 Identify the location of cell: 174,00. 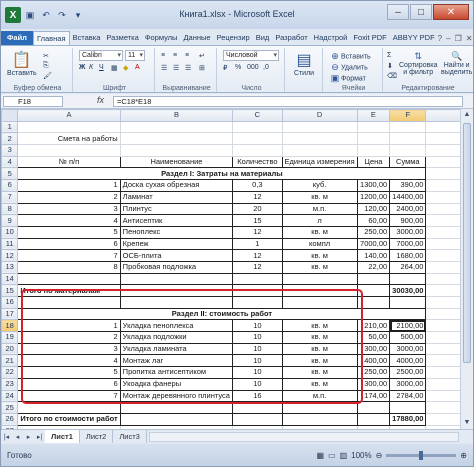
(373, 396).